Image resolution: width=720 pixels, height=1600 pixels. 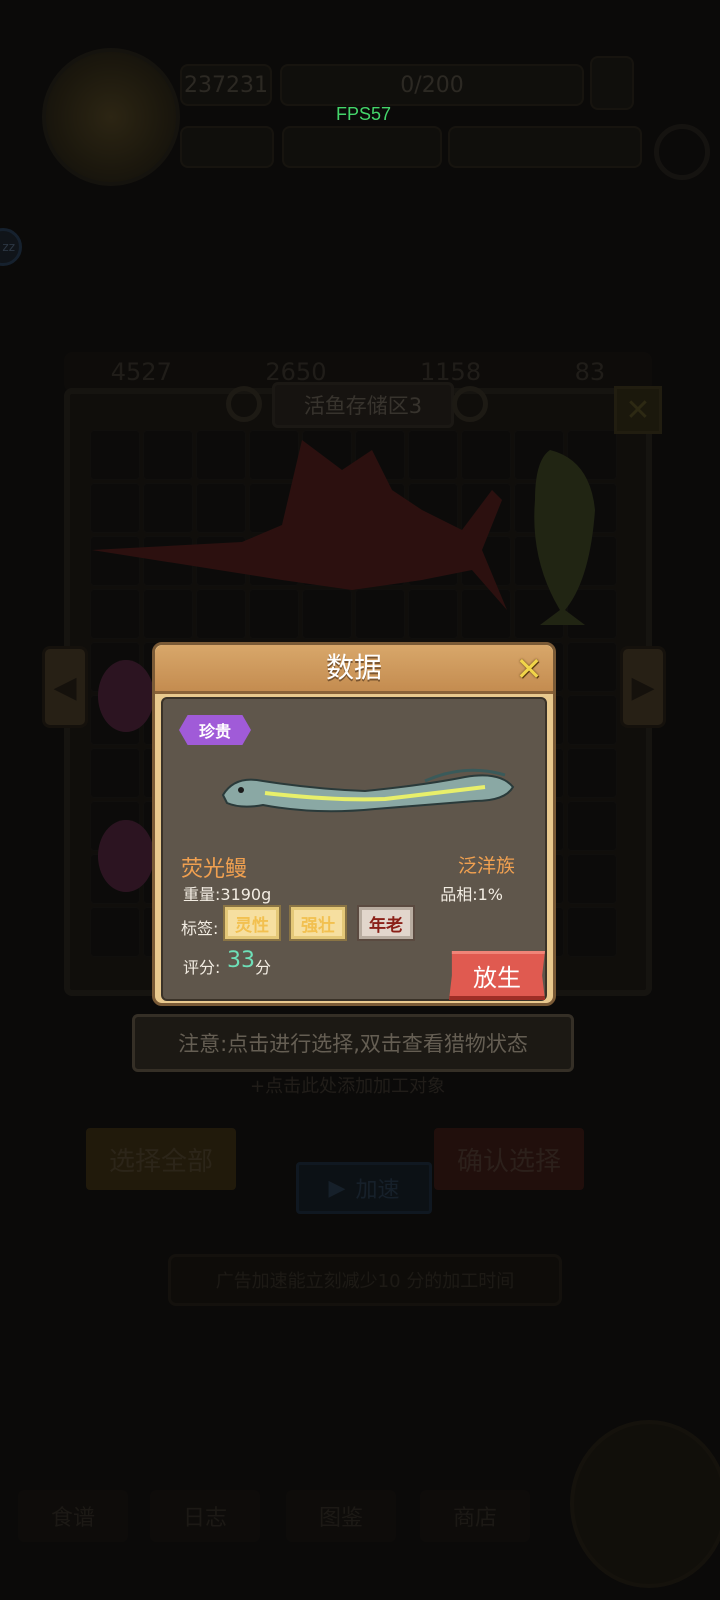 What do you see at coordinates (200, 928) in the screenshot?
I see `tags-label: 标签:` at bounding box center [200, 928].